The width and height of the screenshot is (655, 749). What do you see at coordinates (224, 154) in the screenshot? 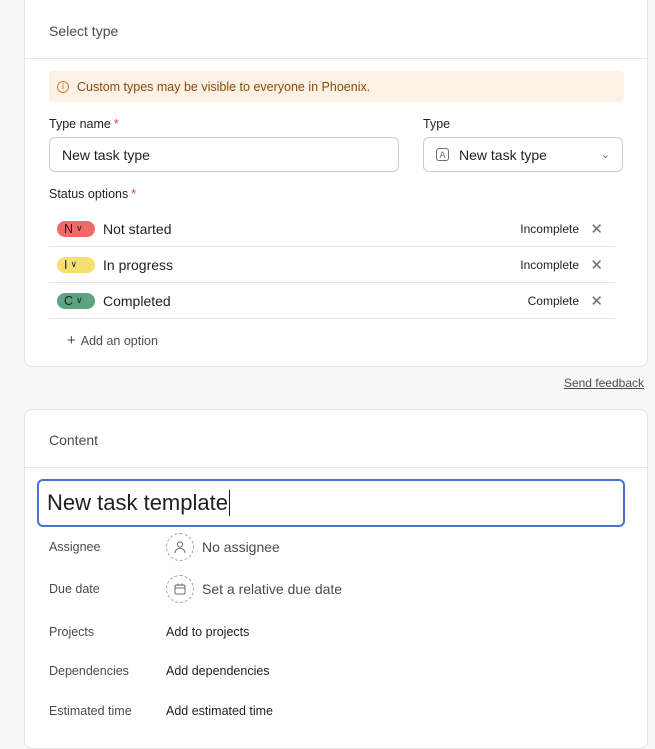
I see `type-name-input` at bounding box center [224, 154].